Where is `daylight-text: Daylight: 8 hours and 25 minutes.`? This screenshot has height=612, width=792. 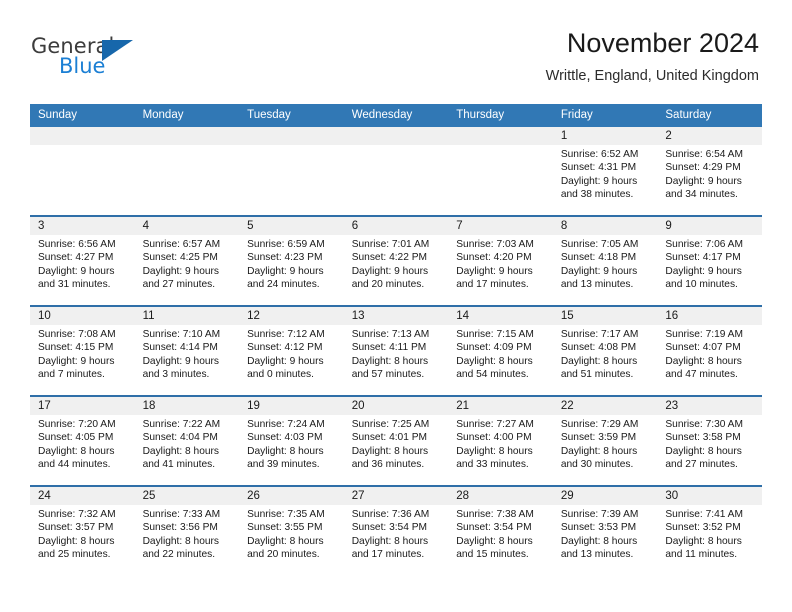
daylight-text: Daylight: 8 hours and 25 minutes. is located at coordinates (76, 547).